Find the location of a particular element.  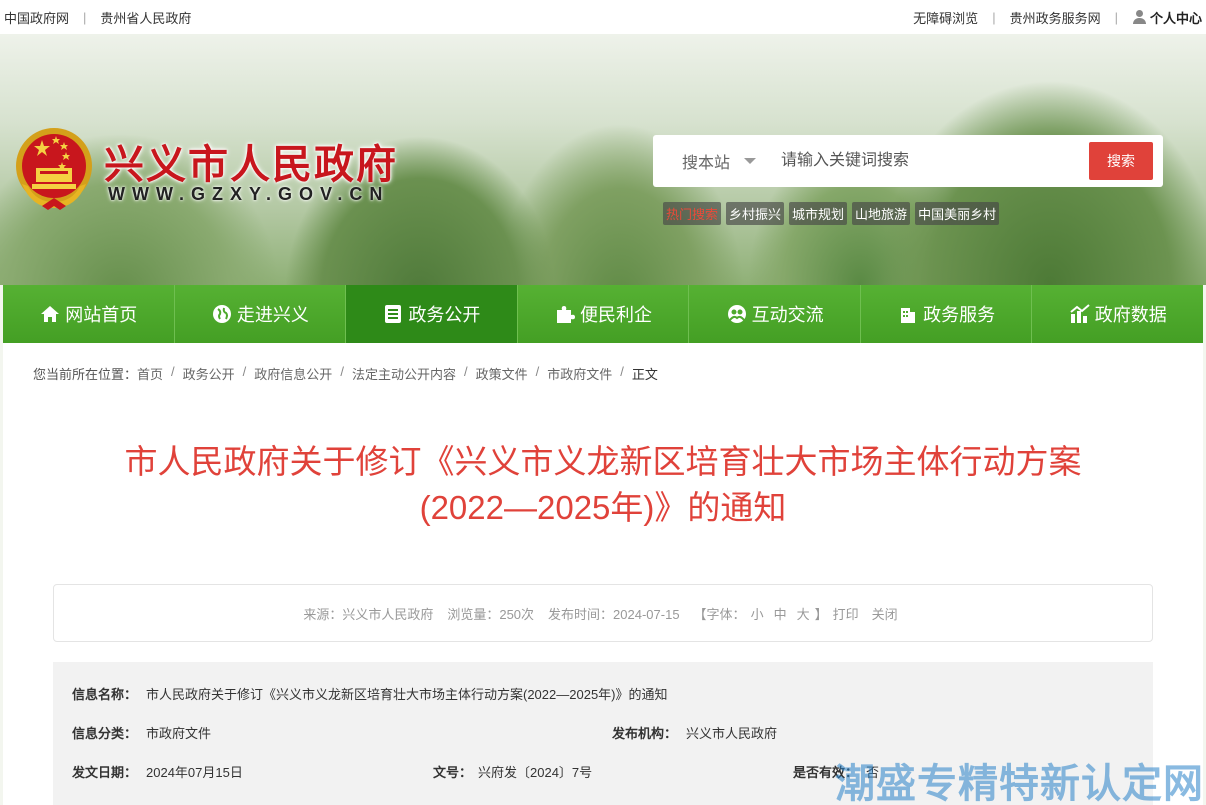

info-row: 信息分类： 市政府文件 发布机构： 兴义市人民政府 is located at coordinates (603, 733).